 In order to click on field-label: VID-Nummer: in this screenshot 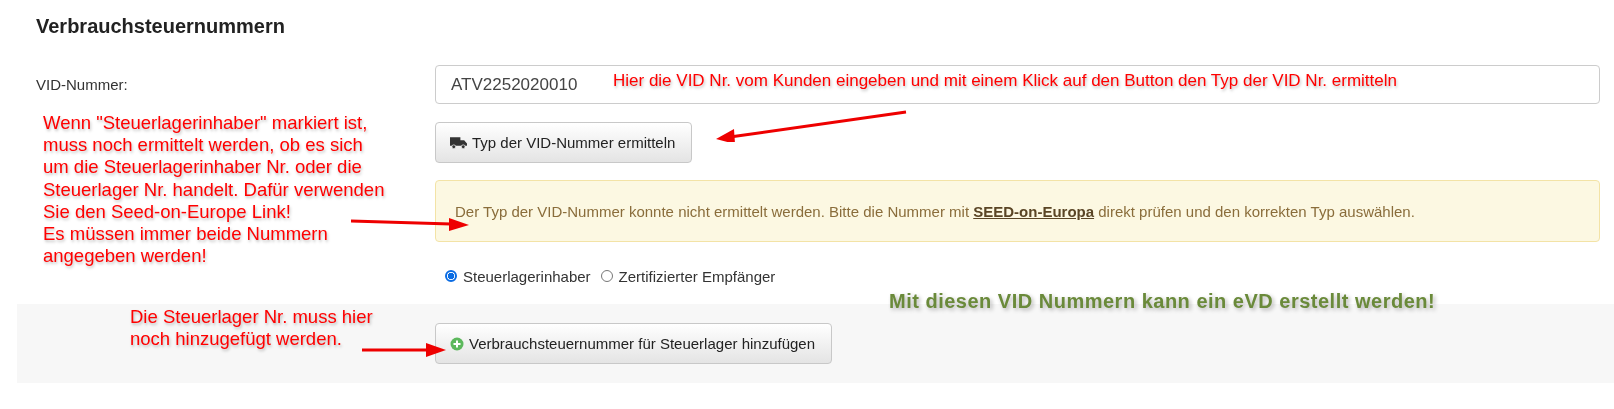, I will do `click(82, 84)`.